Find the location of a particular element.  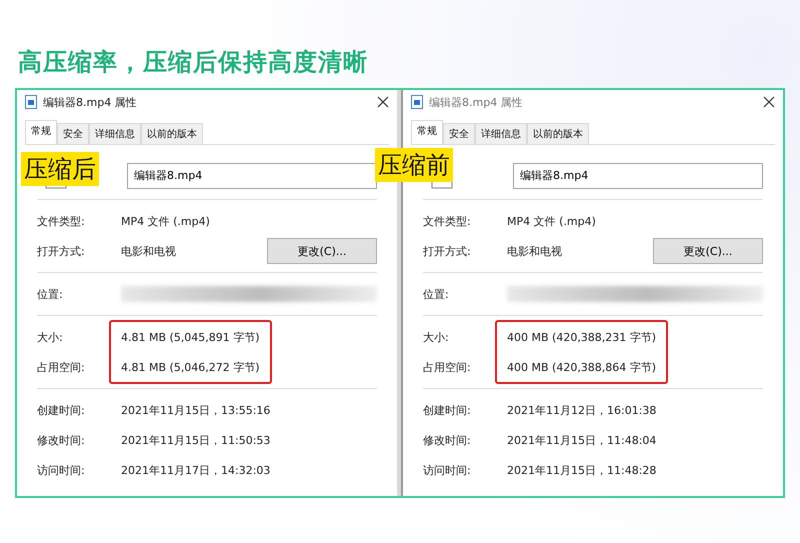

field-value: 2021年11月12日，16:01:38 is located at coordinates (582, 410).